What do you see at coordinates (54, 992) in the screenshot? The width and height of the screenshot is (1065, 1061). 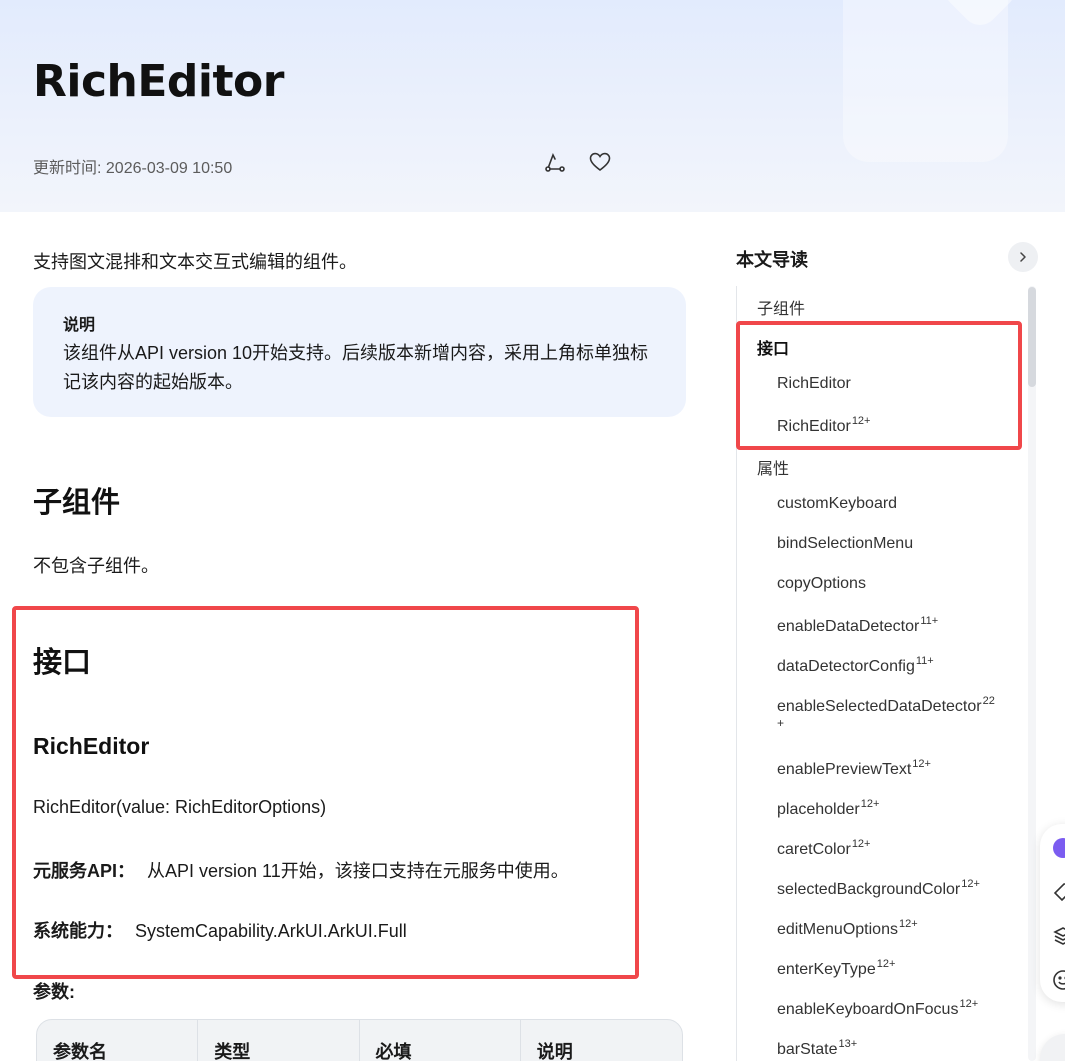 I see `params-label: 参数:` at bounding box center [54, 992].